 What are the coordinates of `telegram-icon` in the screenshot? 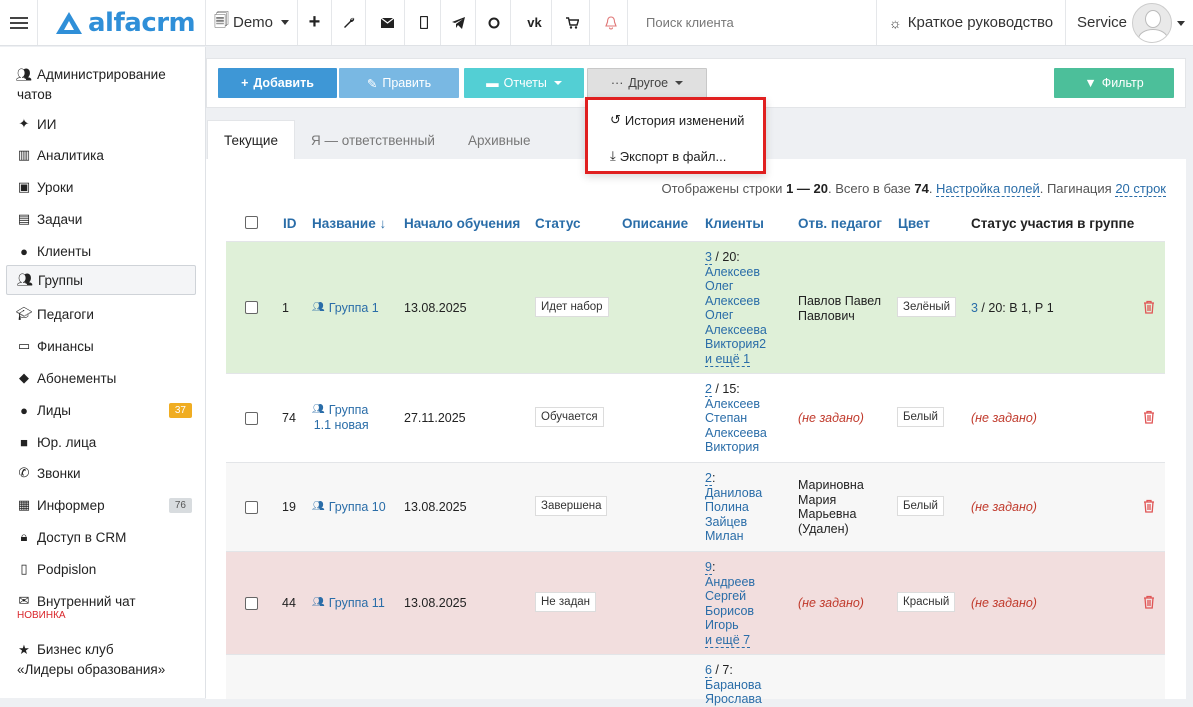 It's located at (459, 22).